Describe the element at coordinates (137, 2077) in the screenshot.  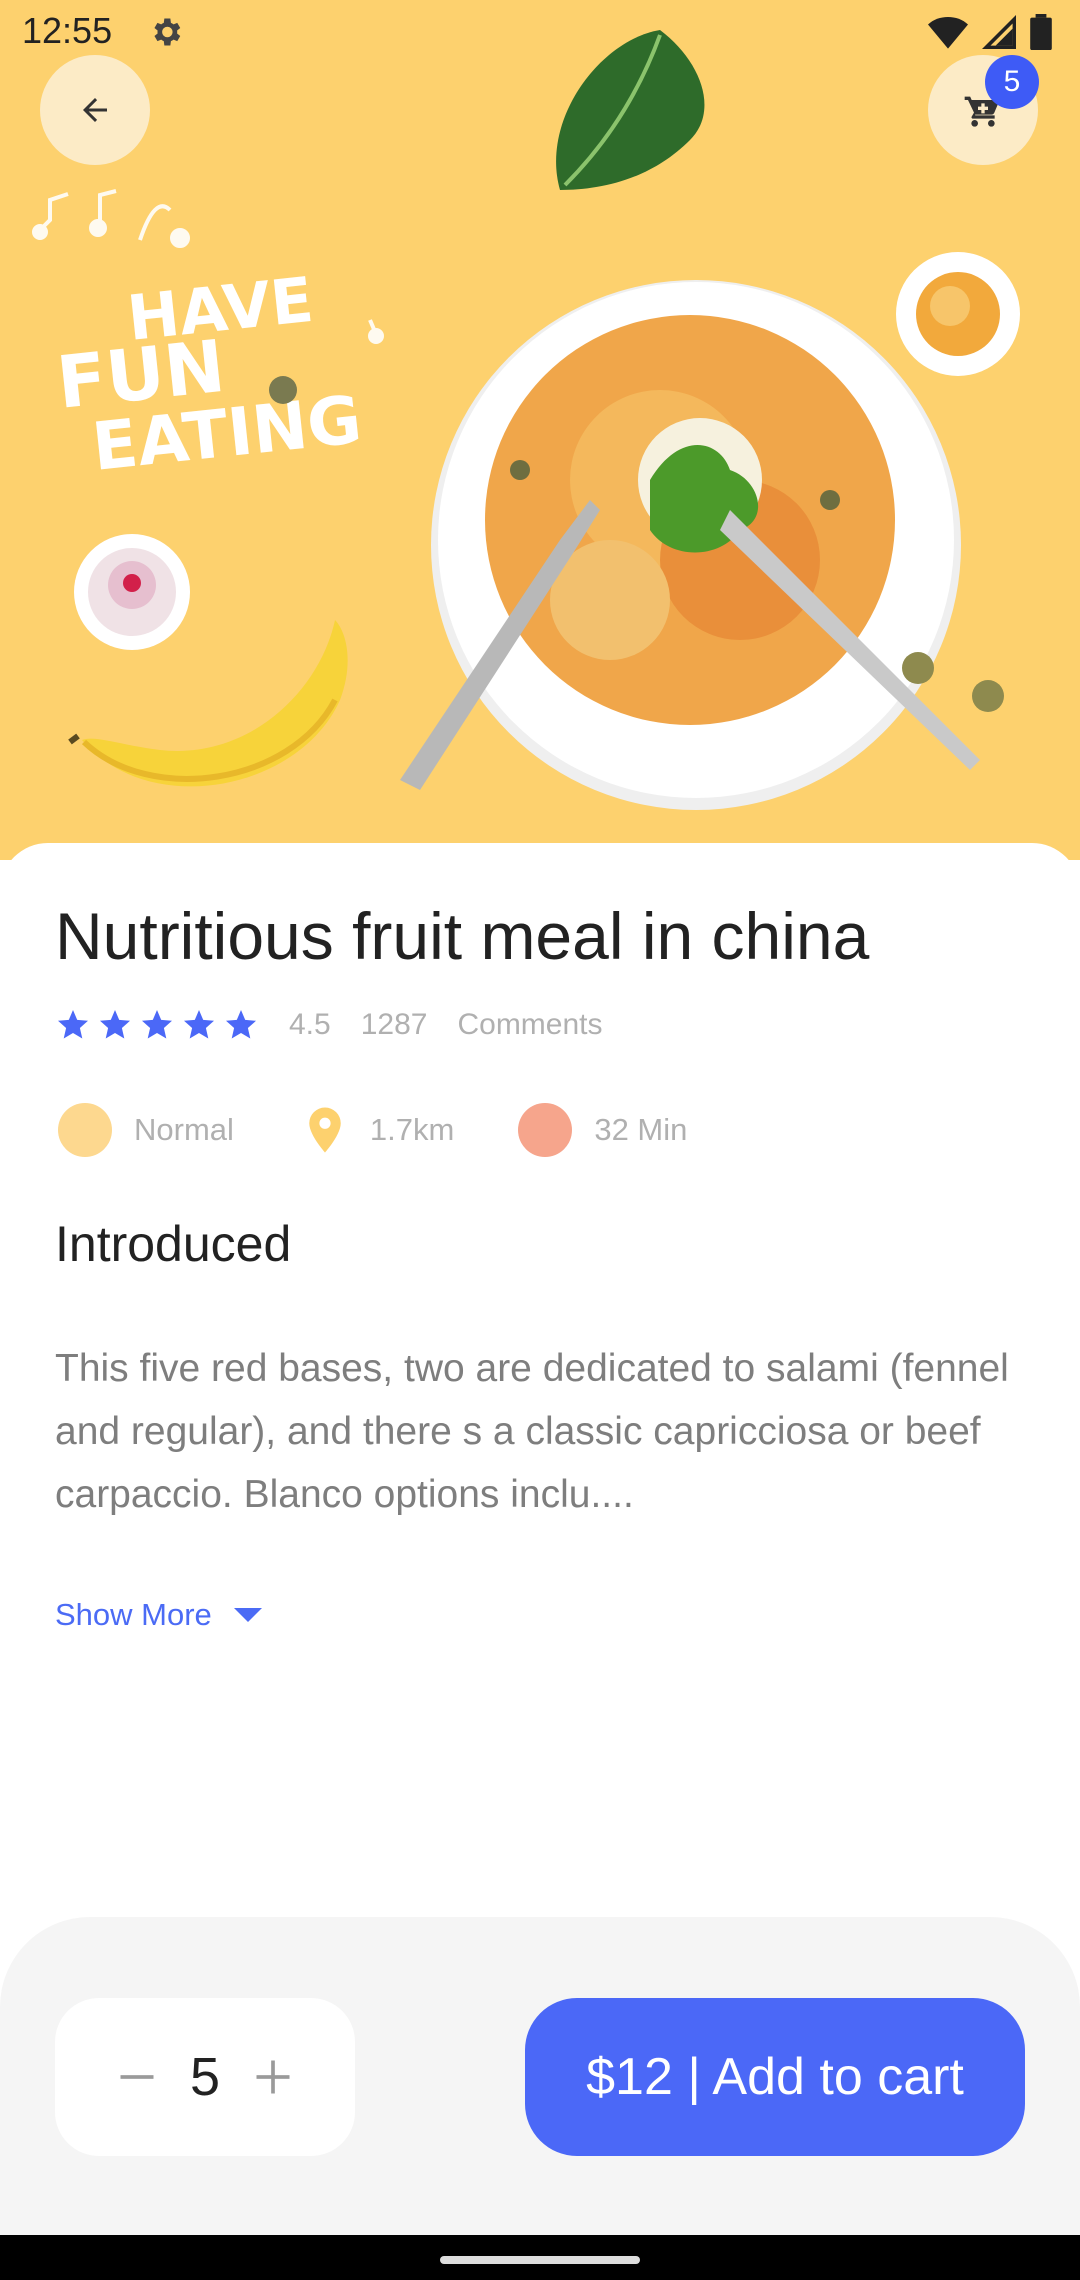
I see `minus-icon` at that location.